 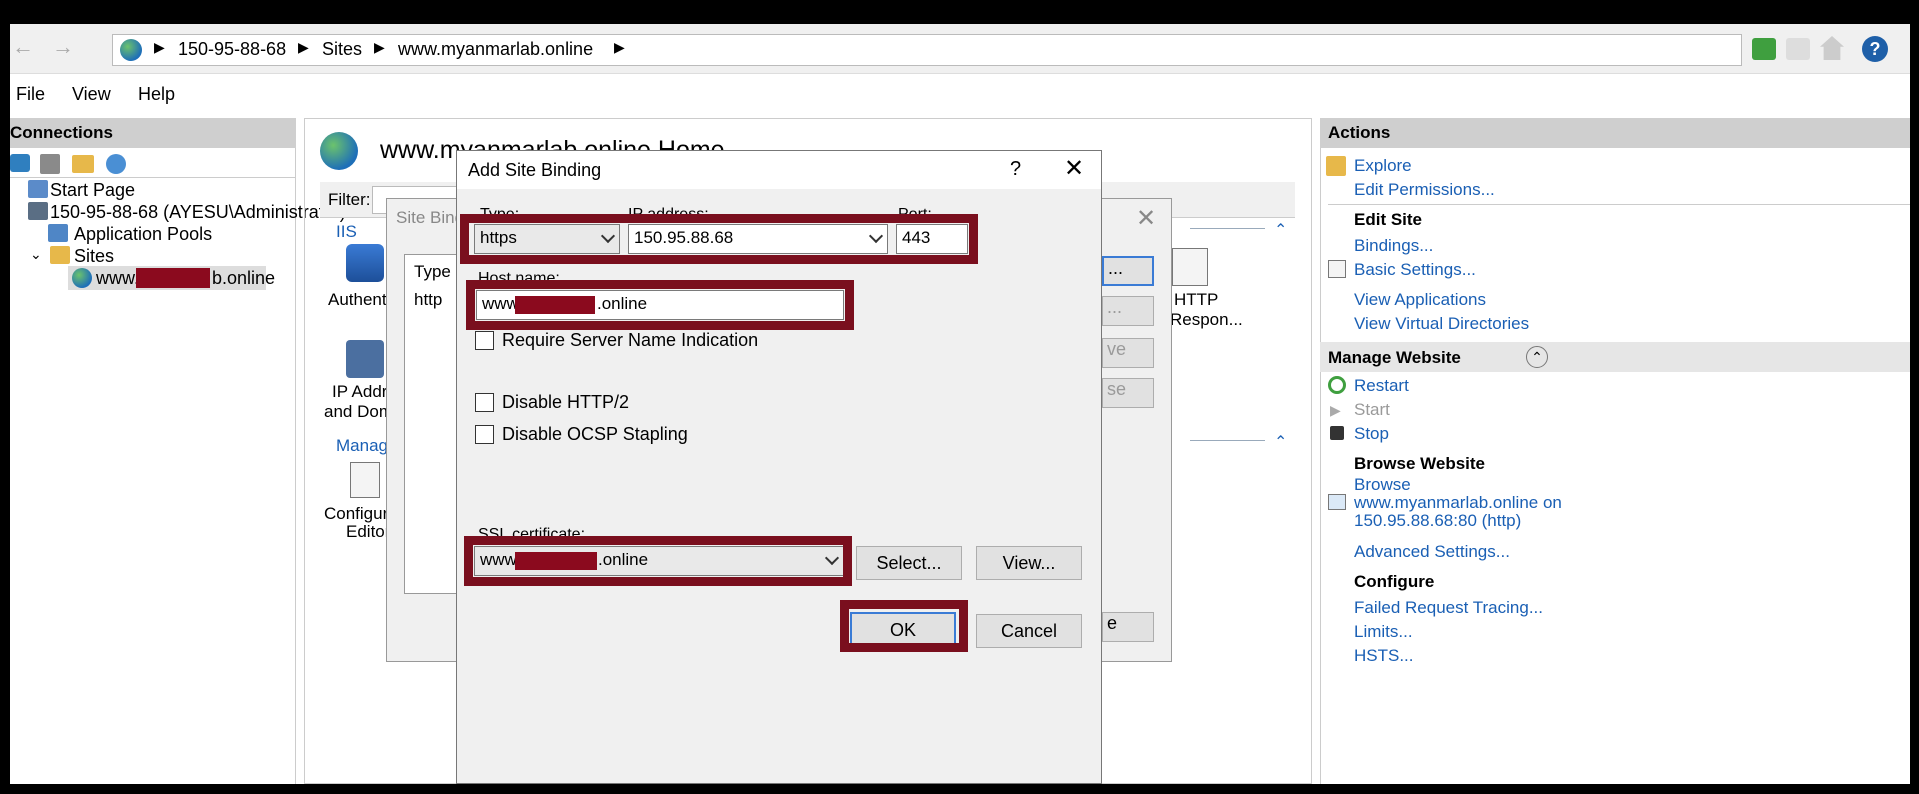 What do you see at coordinates (1394, 581) in the screenshot?
I see `configure-heading: Configure` at bounding box center [1394, 581].